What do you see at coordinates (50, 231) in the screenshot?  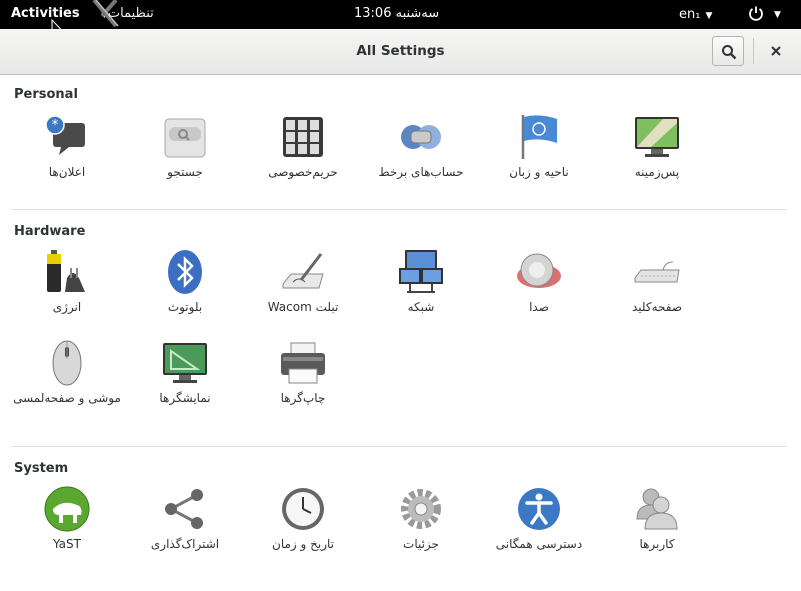 I see `section-title-hardware: Hardware` at bounding box center [50, 231].